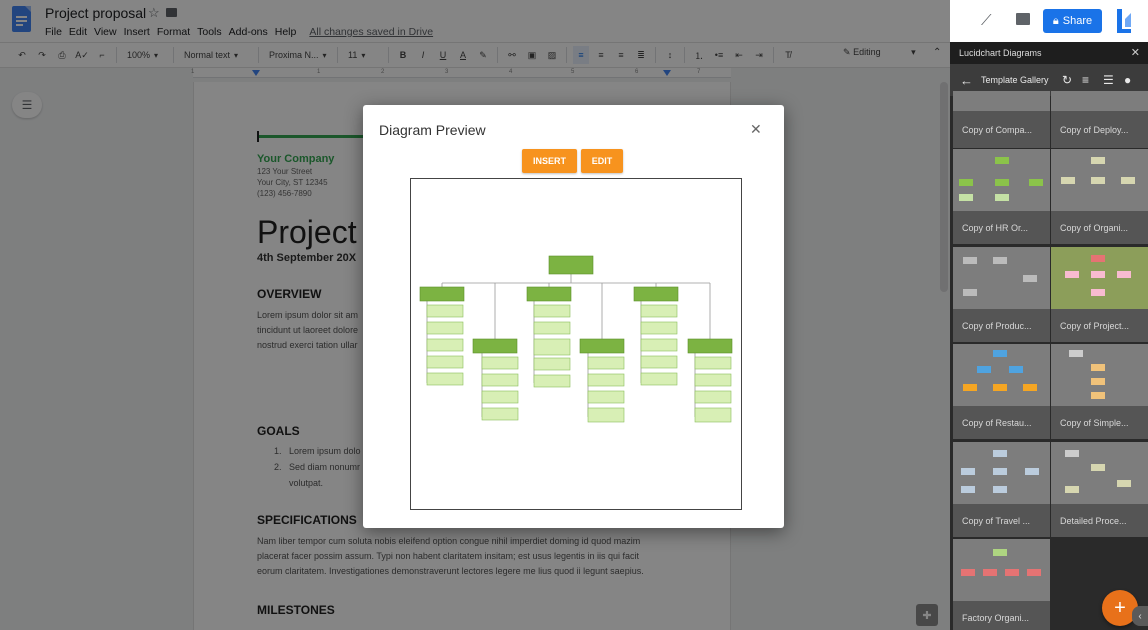  What do you see at coordinates (1055, 20) in the screenshot?
I see `lock-icon: 🔒︎` at bounding box center [1055, 20].